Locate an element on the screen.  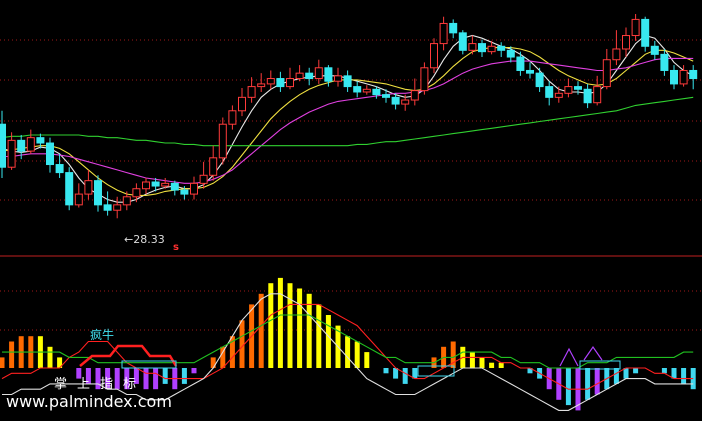
watermark-site-name: 掌上指标 is located at coordinates (100, 384).